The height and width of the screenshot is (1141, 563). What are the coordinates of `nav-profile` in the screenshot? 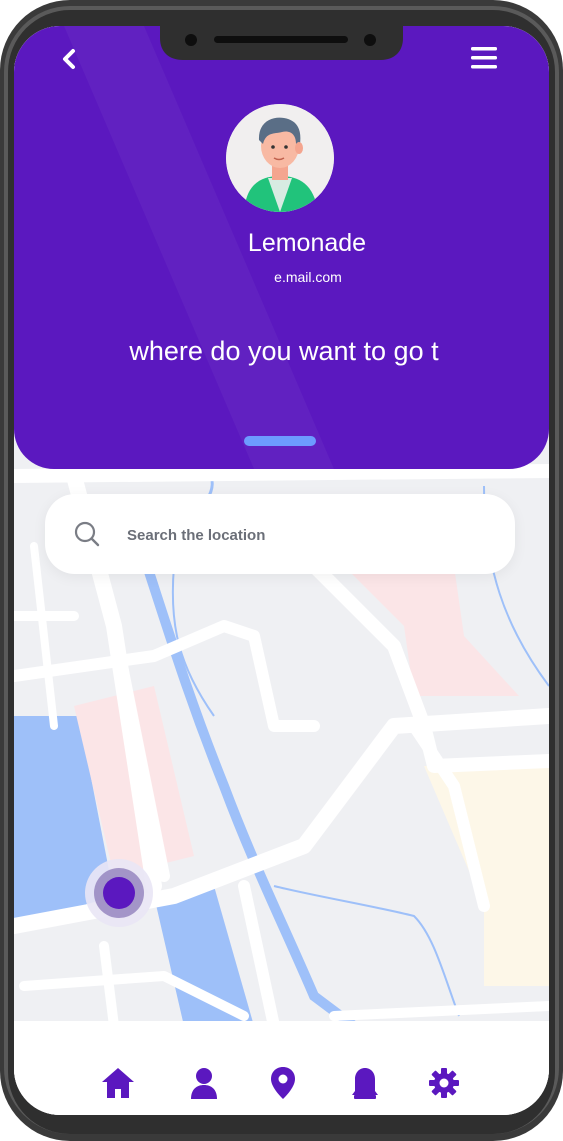 It's located at (204, 1083).